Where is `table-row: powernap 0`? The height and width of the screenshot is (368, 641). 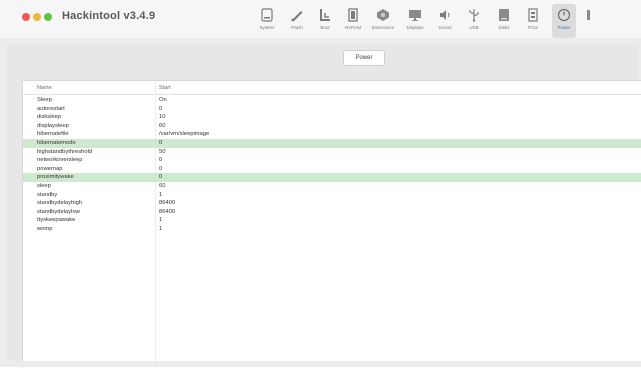 table-row: powernap 0 is located at coordinates (332, 169).